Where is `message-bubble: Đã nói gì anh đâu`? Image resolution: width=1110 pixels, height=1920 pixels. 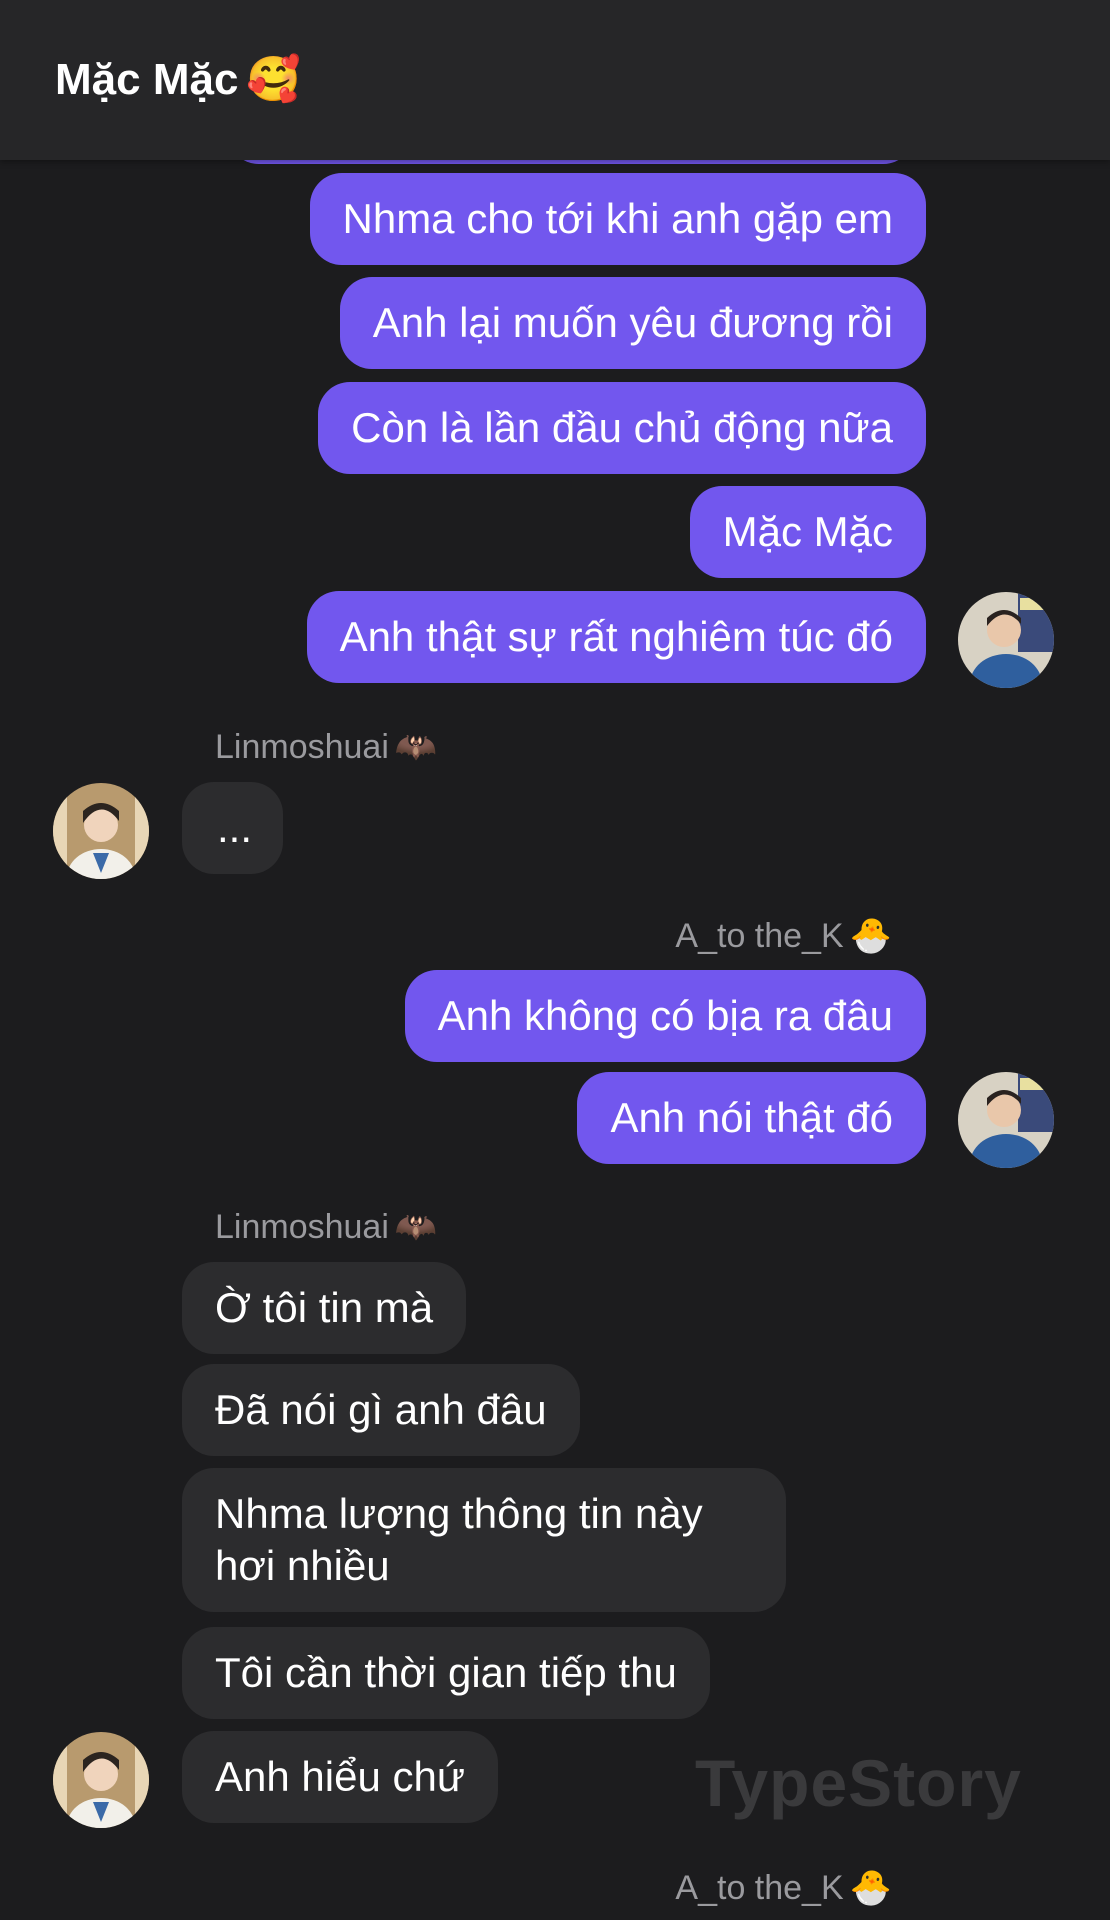 message-bubble: Đã nói gì anh đâu is located at coordinates (381, 1410).